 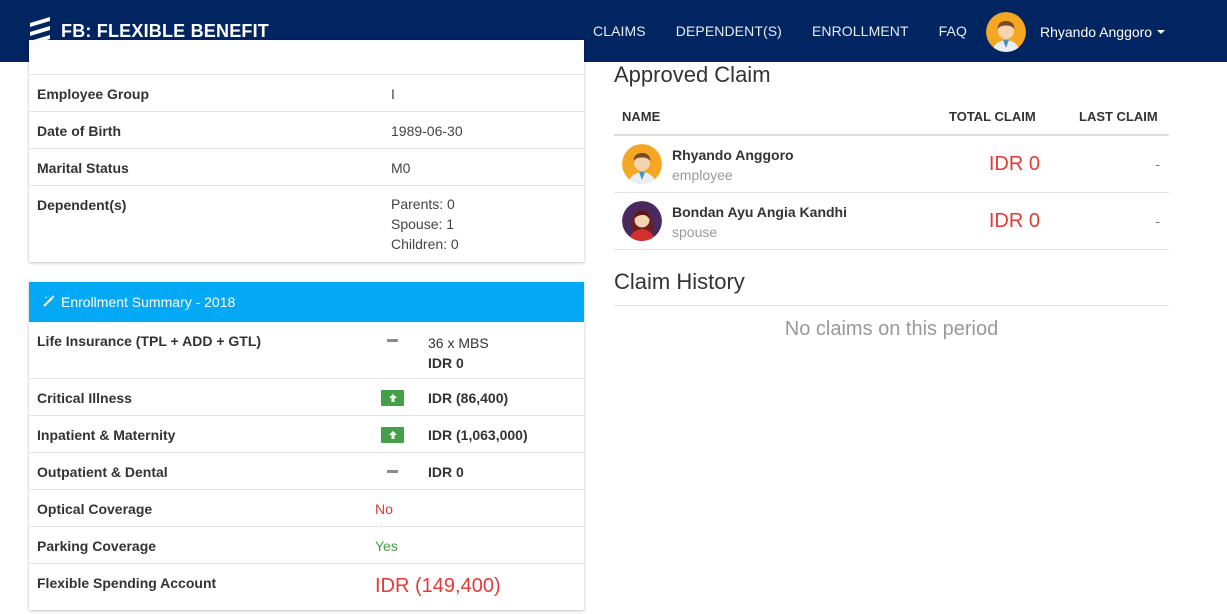 I want to click on dependents-parents: Parents: 0, so click(x=423, y=204).